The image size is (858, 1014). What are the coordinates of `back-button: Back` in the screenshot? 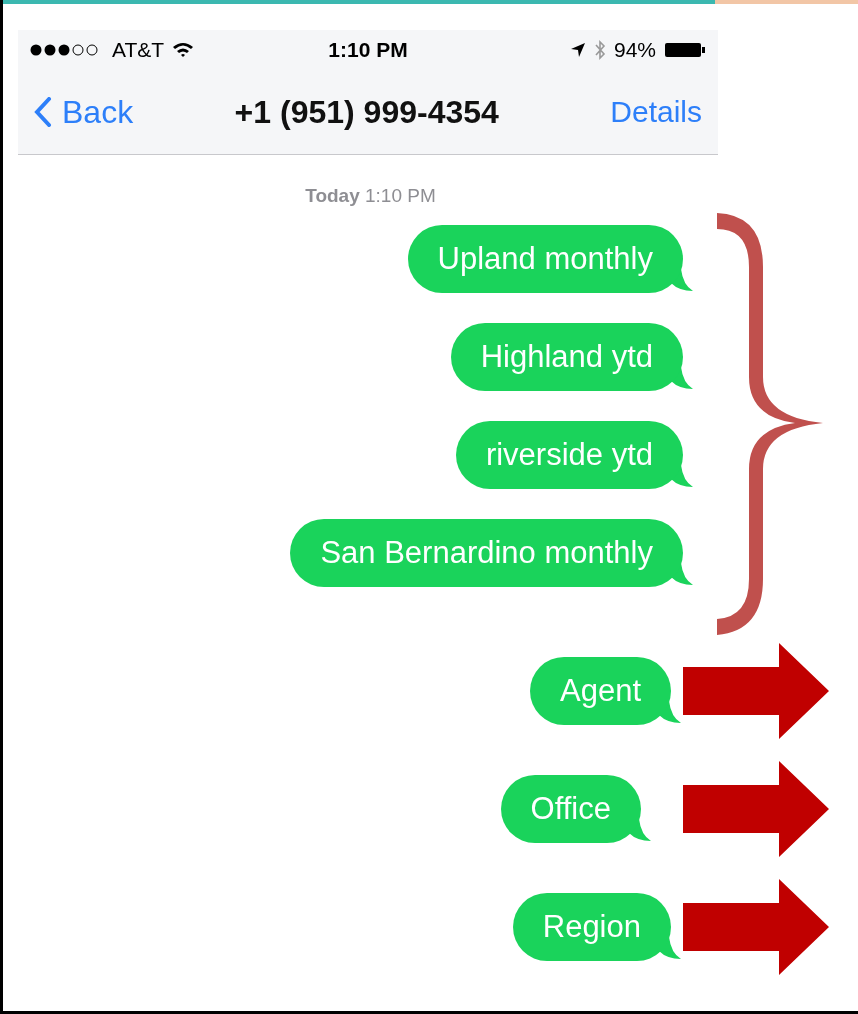 It's located at (84, 112).